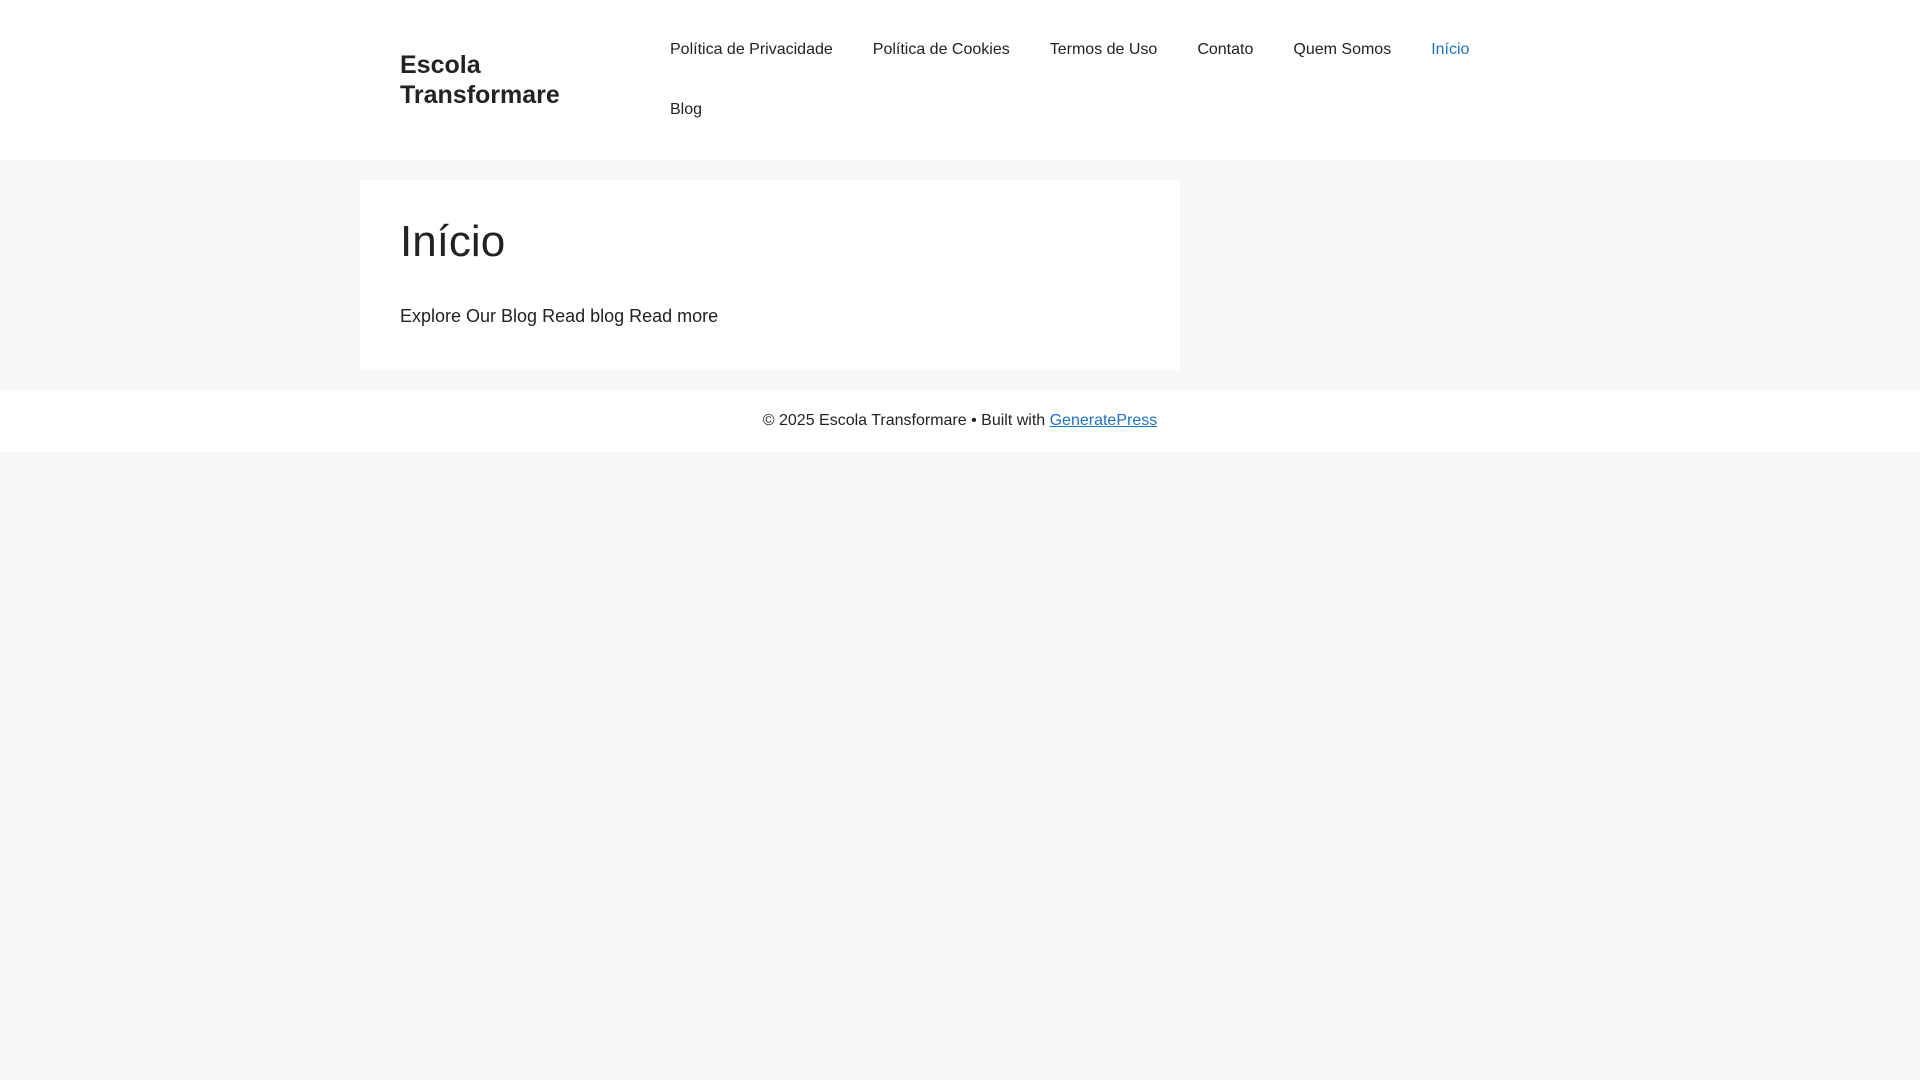  I want to click on generatepress-link: GeneratePress, so click(1104, 420).